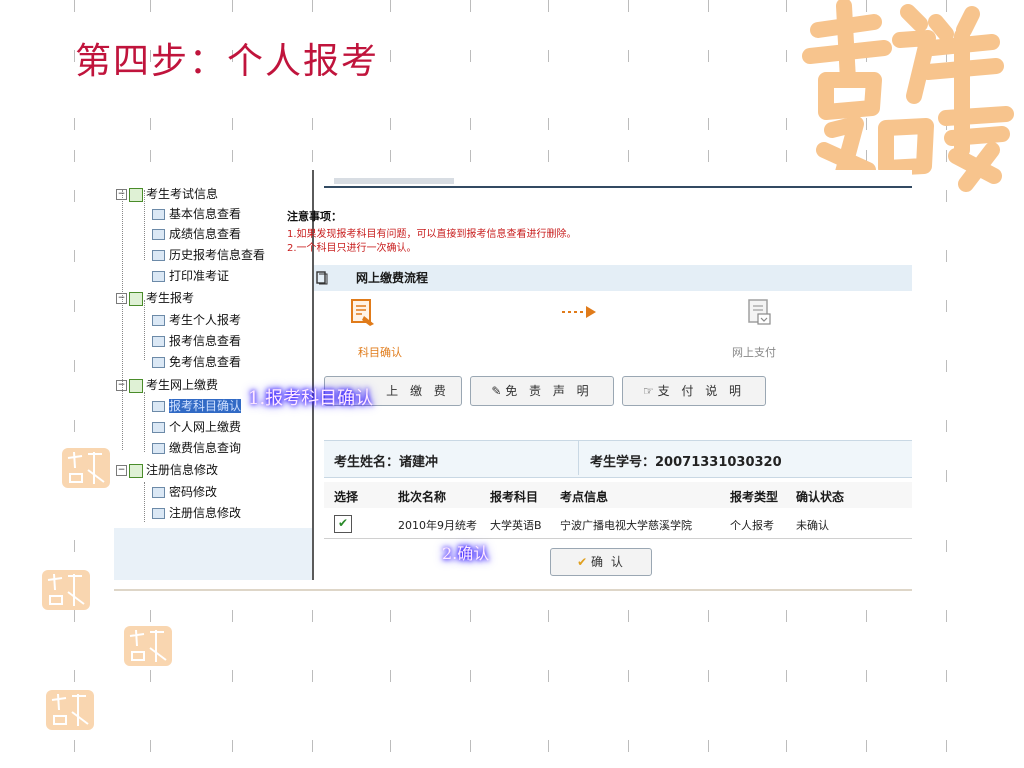 This screenshot has height=768, width=1024. I want to click on confirm-button: ✔ 确 认, so click(601, 562).